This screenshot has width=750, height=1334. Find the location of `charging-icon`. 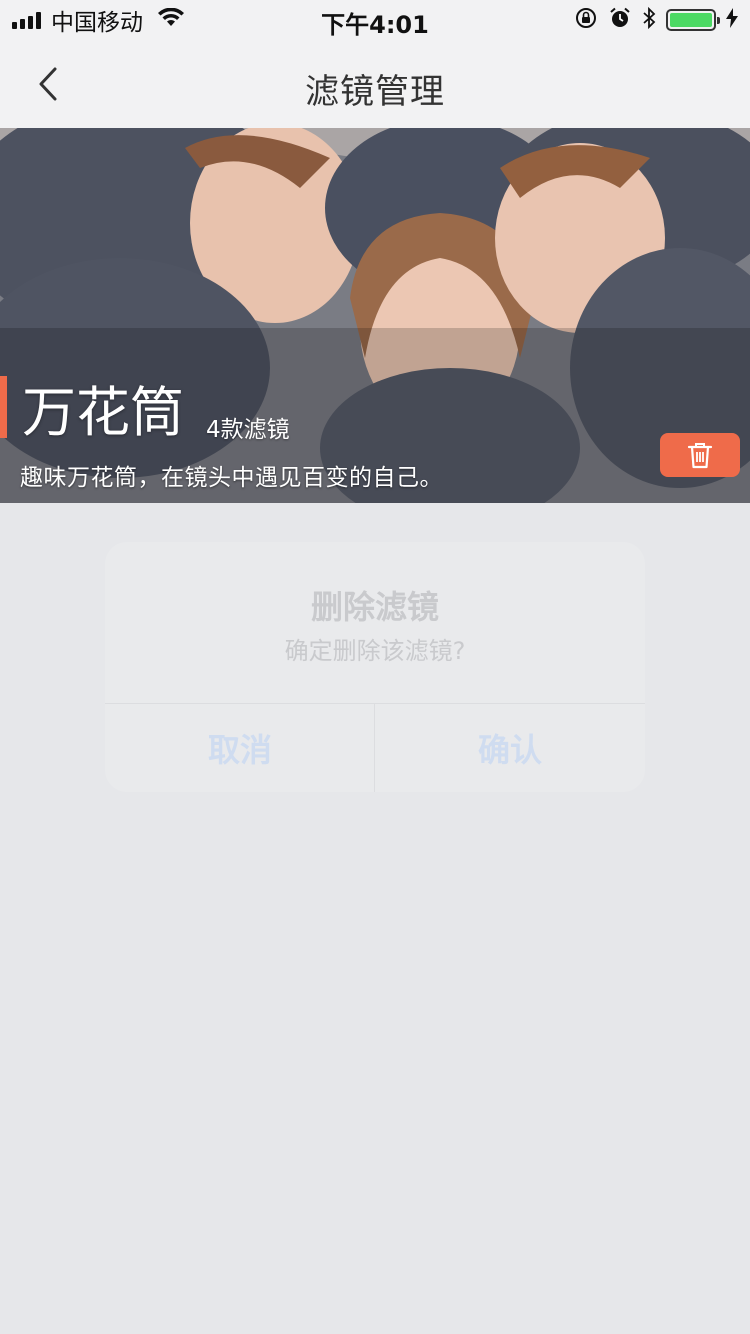

charging-icon is located at coordinates (732, 20).